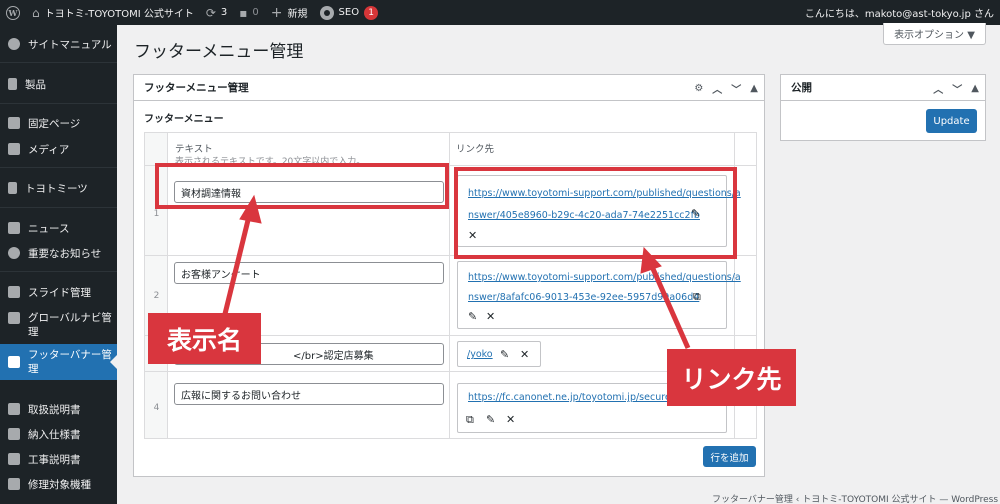  Describe the element at coordinates (58, 434) in the screenshot. I see `sidebar-item-specifications: 納入仕様書` at that location.